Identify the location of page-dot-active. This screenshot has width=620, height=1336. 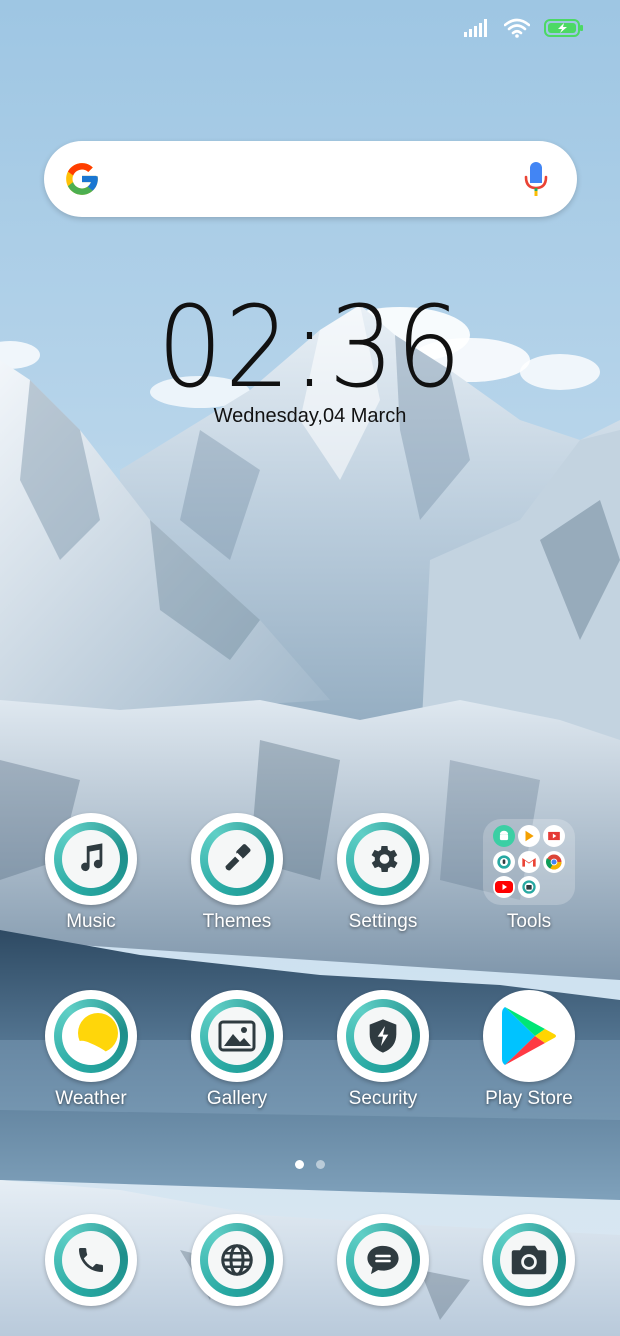
(299, 1164).